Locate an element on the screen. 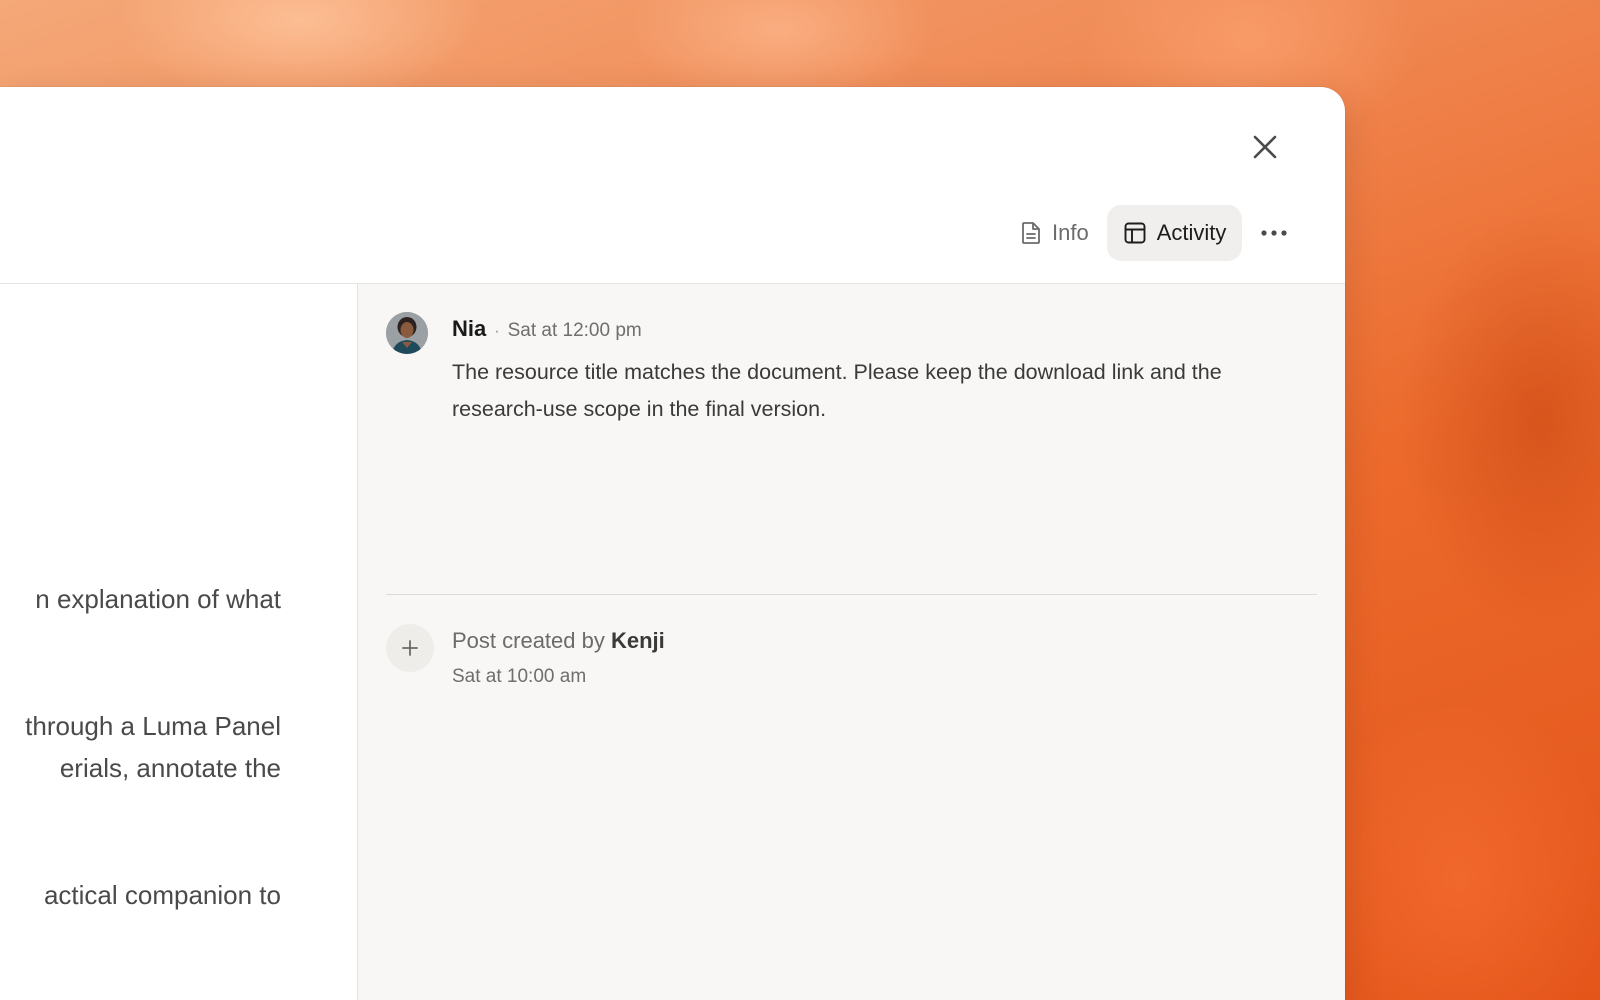 This screenshot has height=1000, width=1600. more-horizontal-icon is located at coordinates (1274, 233).